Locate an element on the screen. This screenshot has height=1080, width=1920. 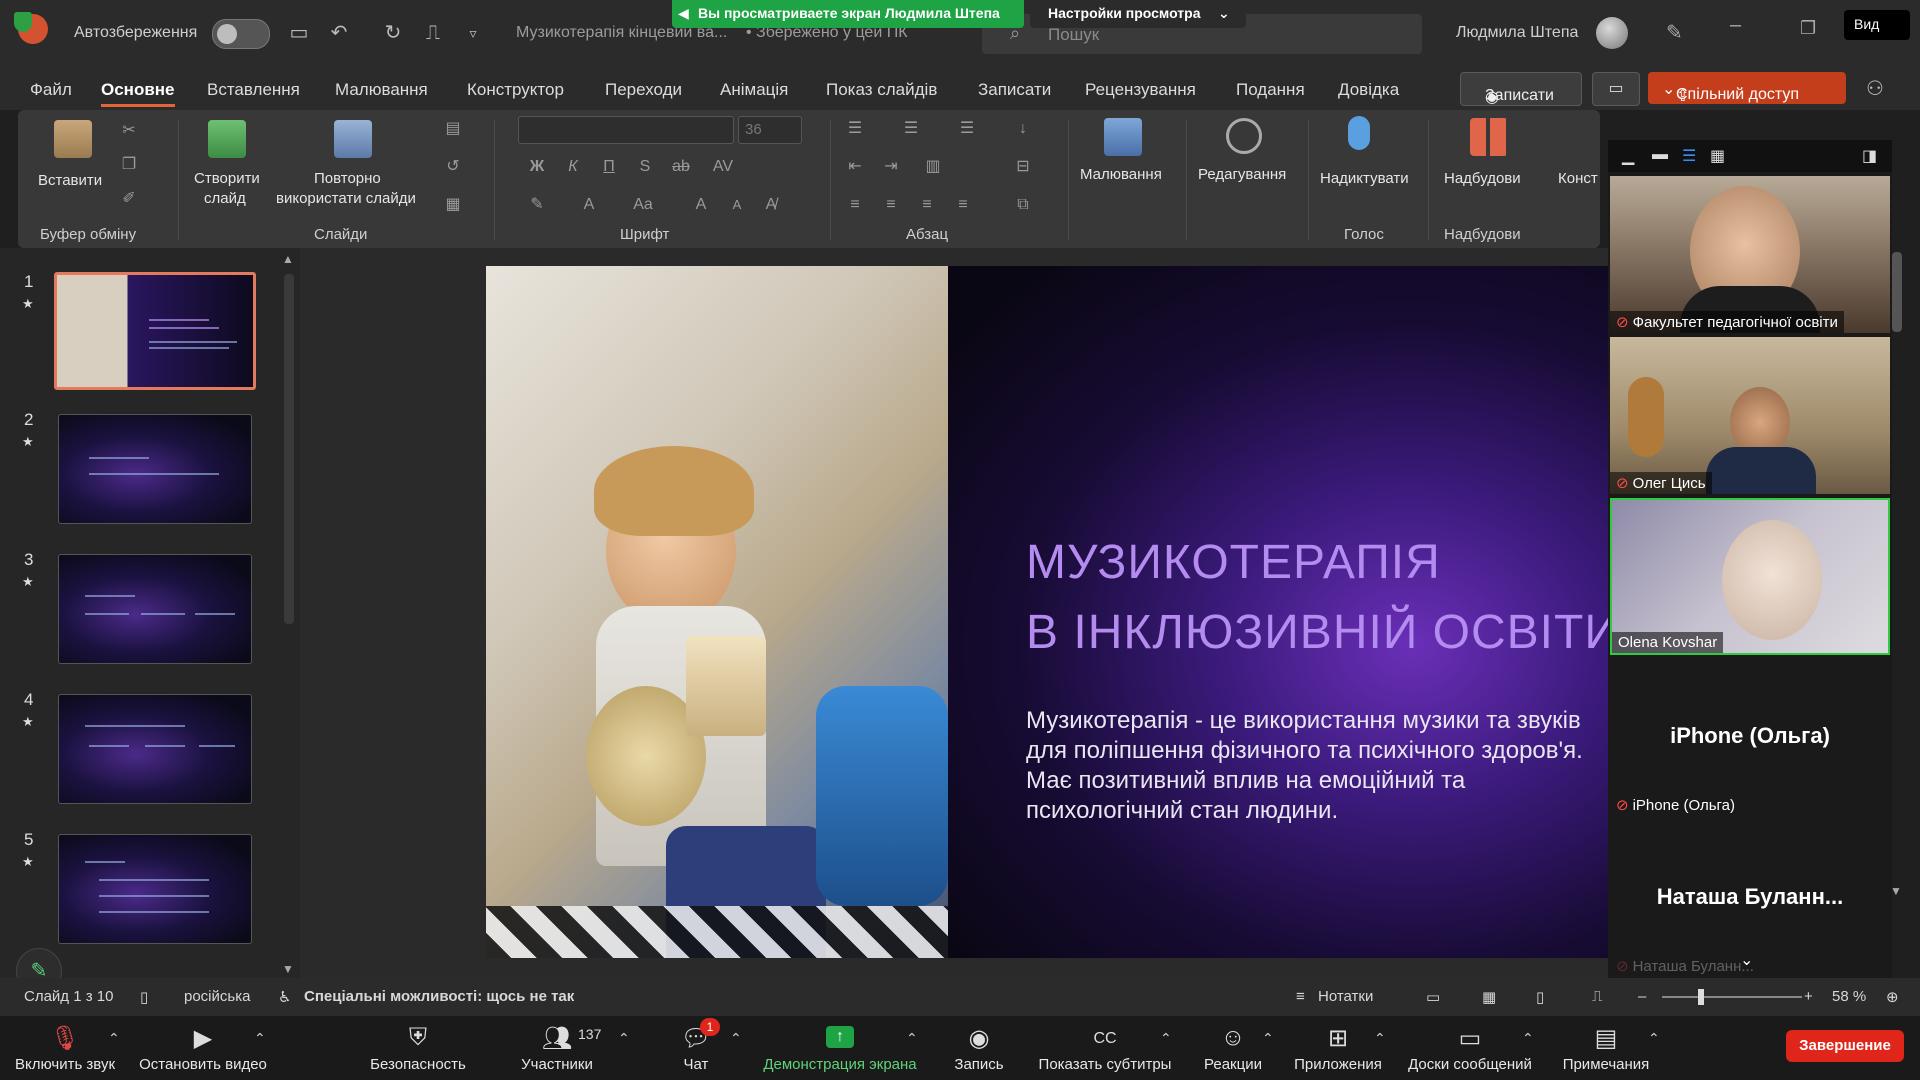
justify-icon: ≡ is located at coordinates (963, 205).